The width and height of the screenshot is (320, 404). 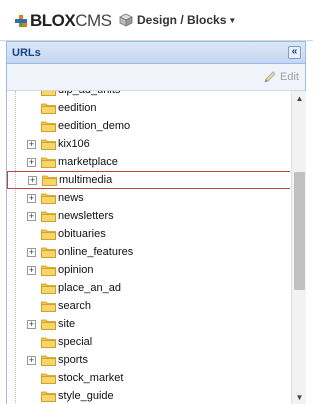 What do you see at coordinates (148, 324) in the screenshot?
I see `tree-item: + site` at bounding box center [148, 324].